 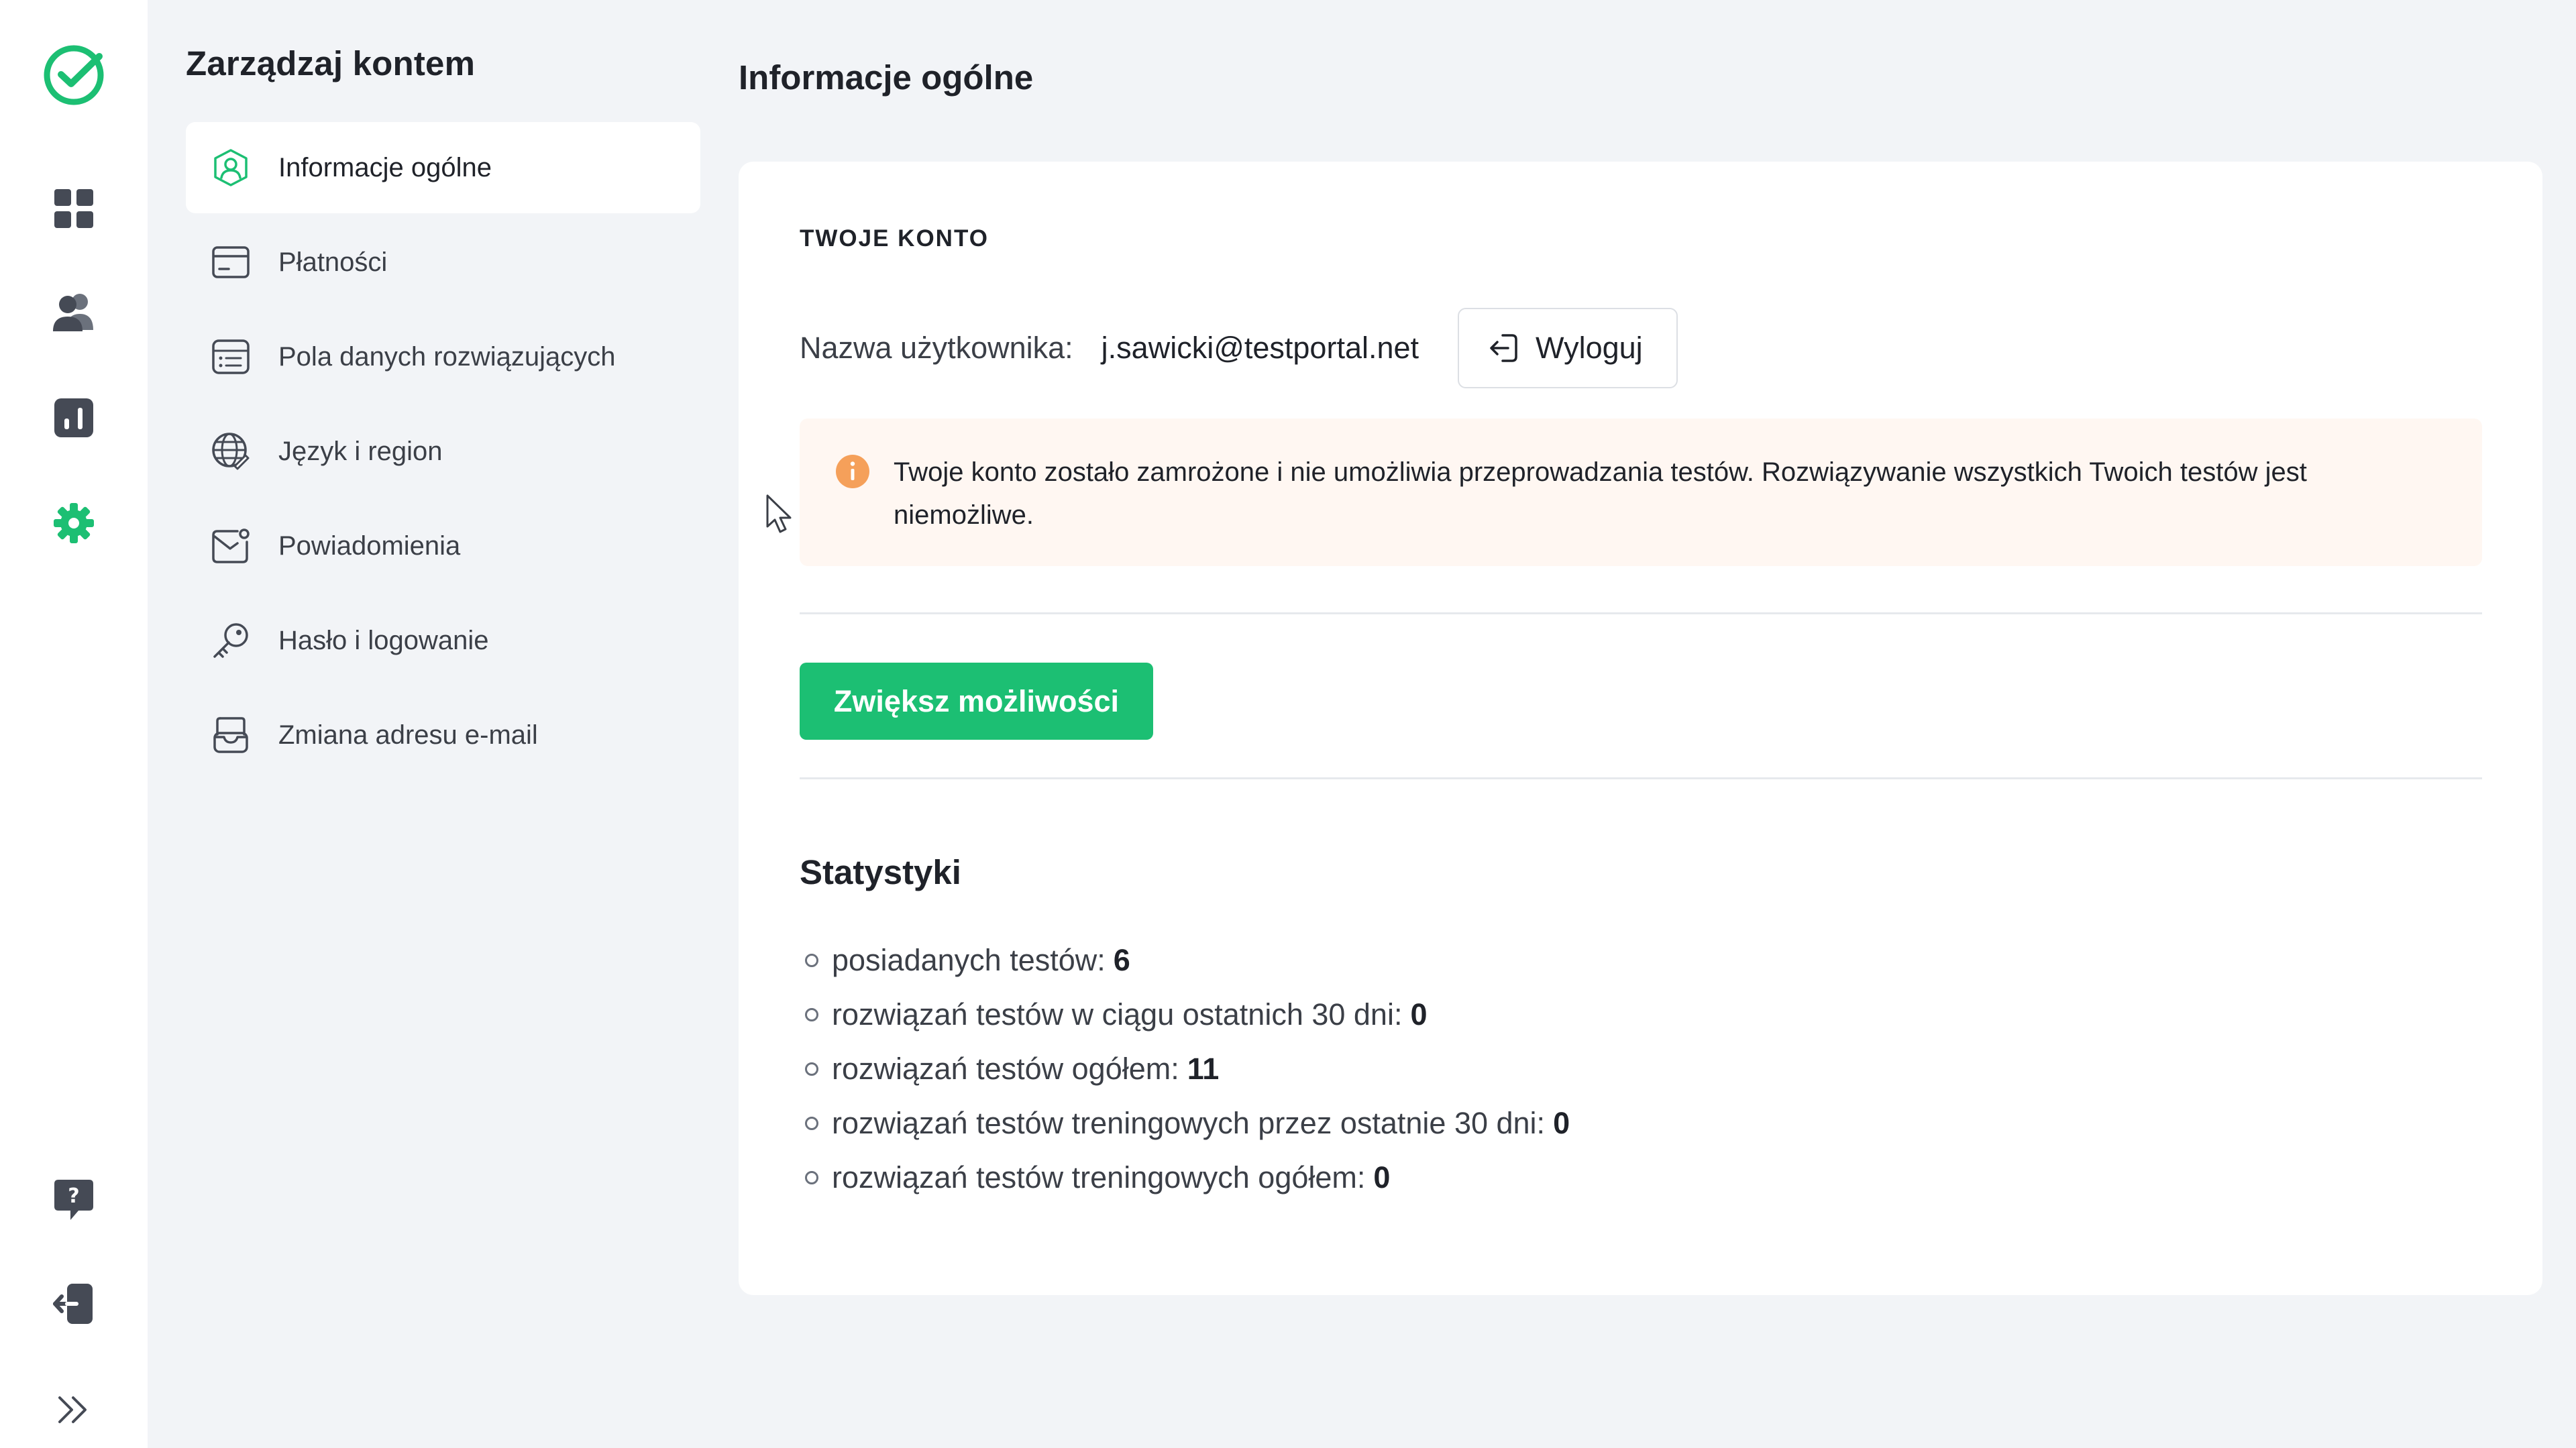 I want to click on logout-button: Wyloguj, so click(x=1568, y=348).